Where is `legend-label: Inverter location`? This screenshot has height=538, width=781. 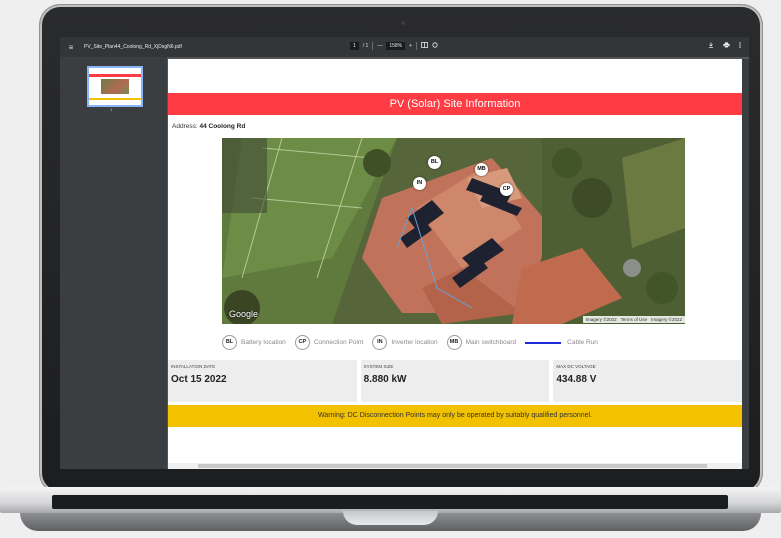 legend-label: Inverter location is located at coordinates (414, 342).